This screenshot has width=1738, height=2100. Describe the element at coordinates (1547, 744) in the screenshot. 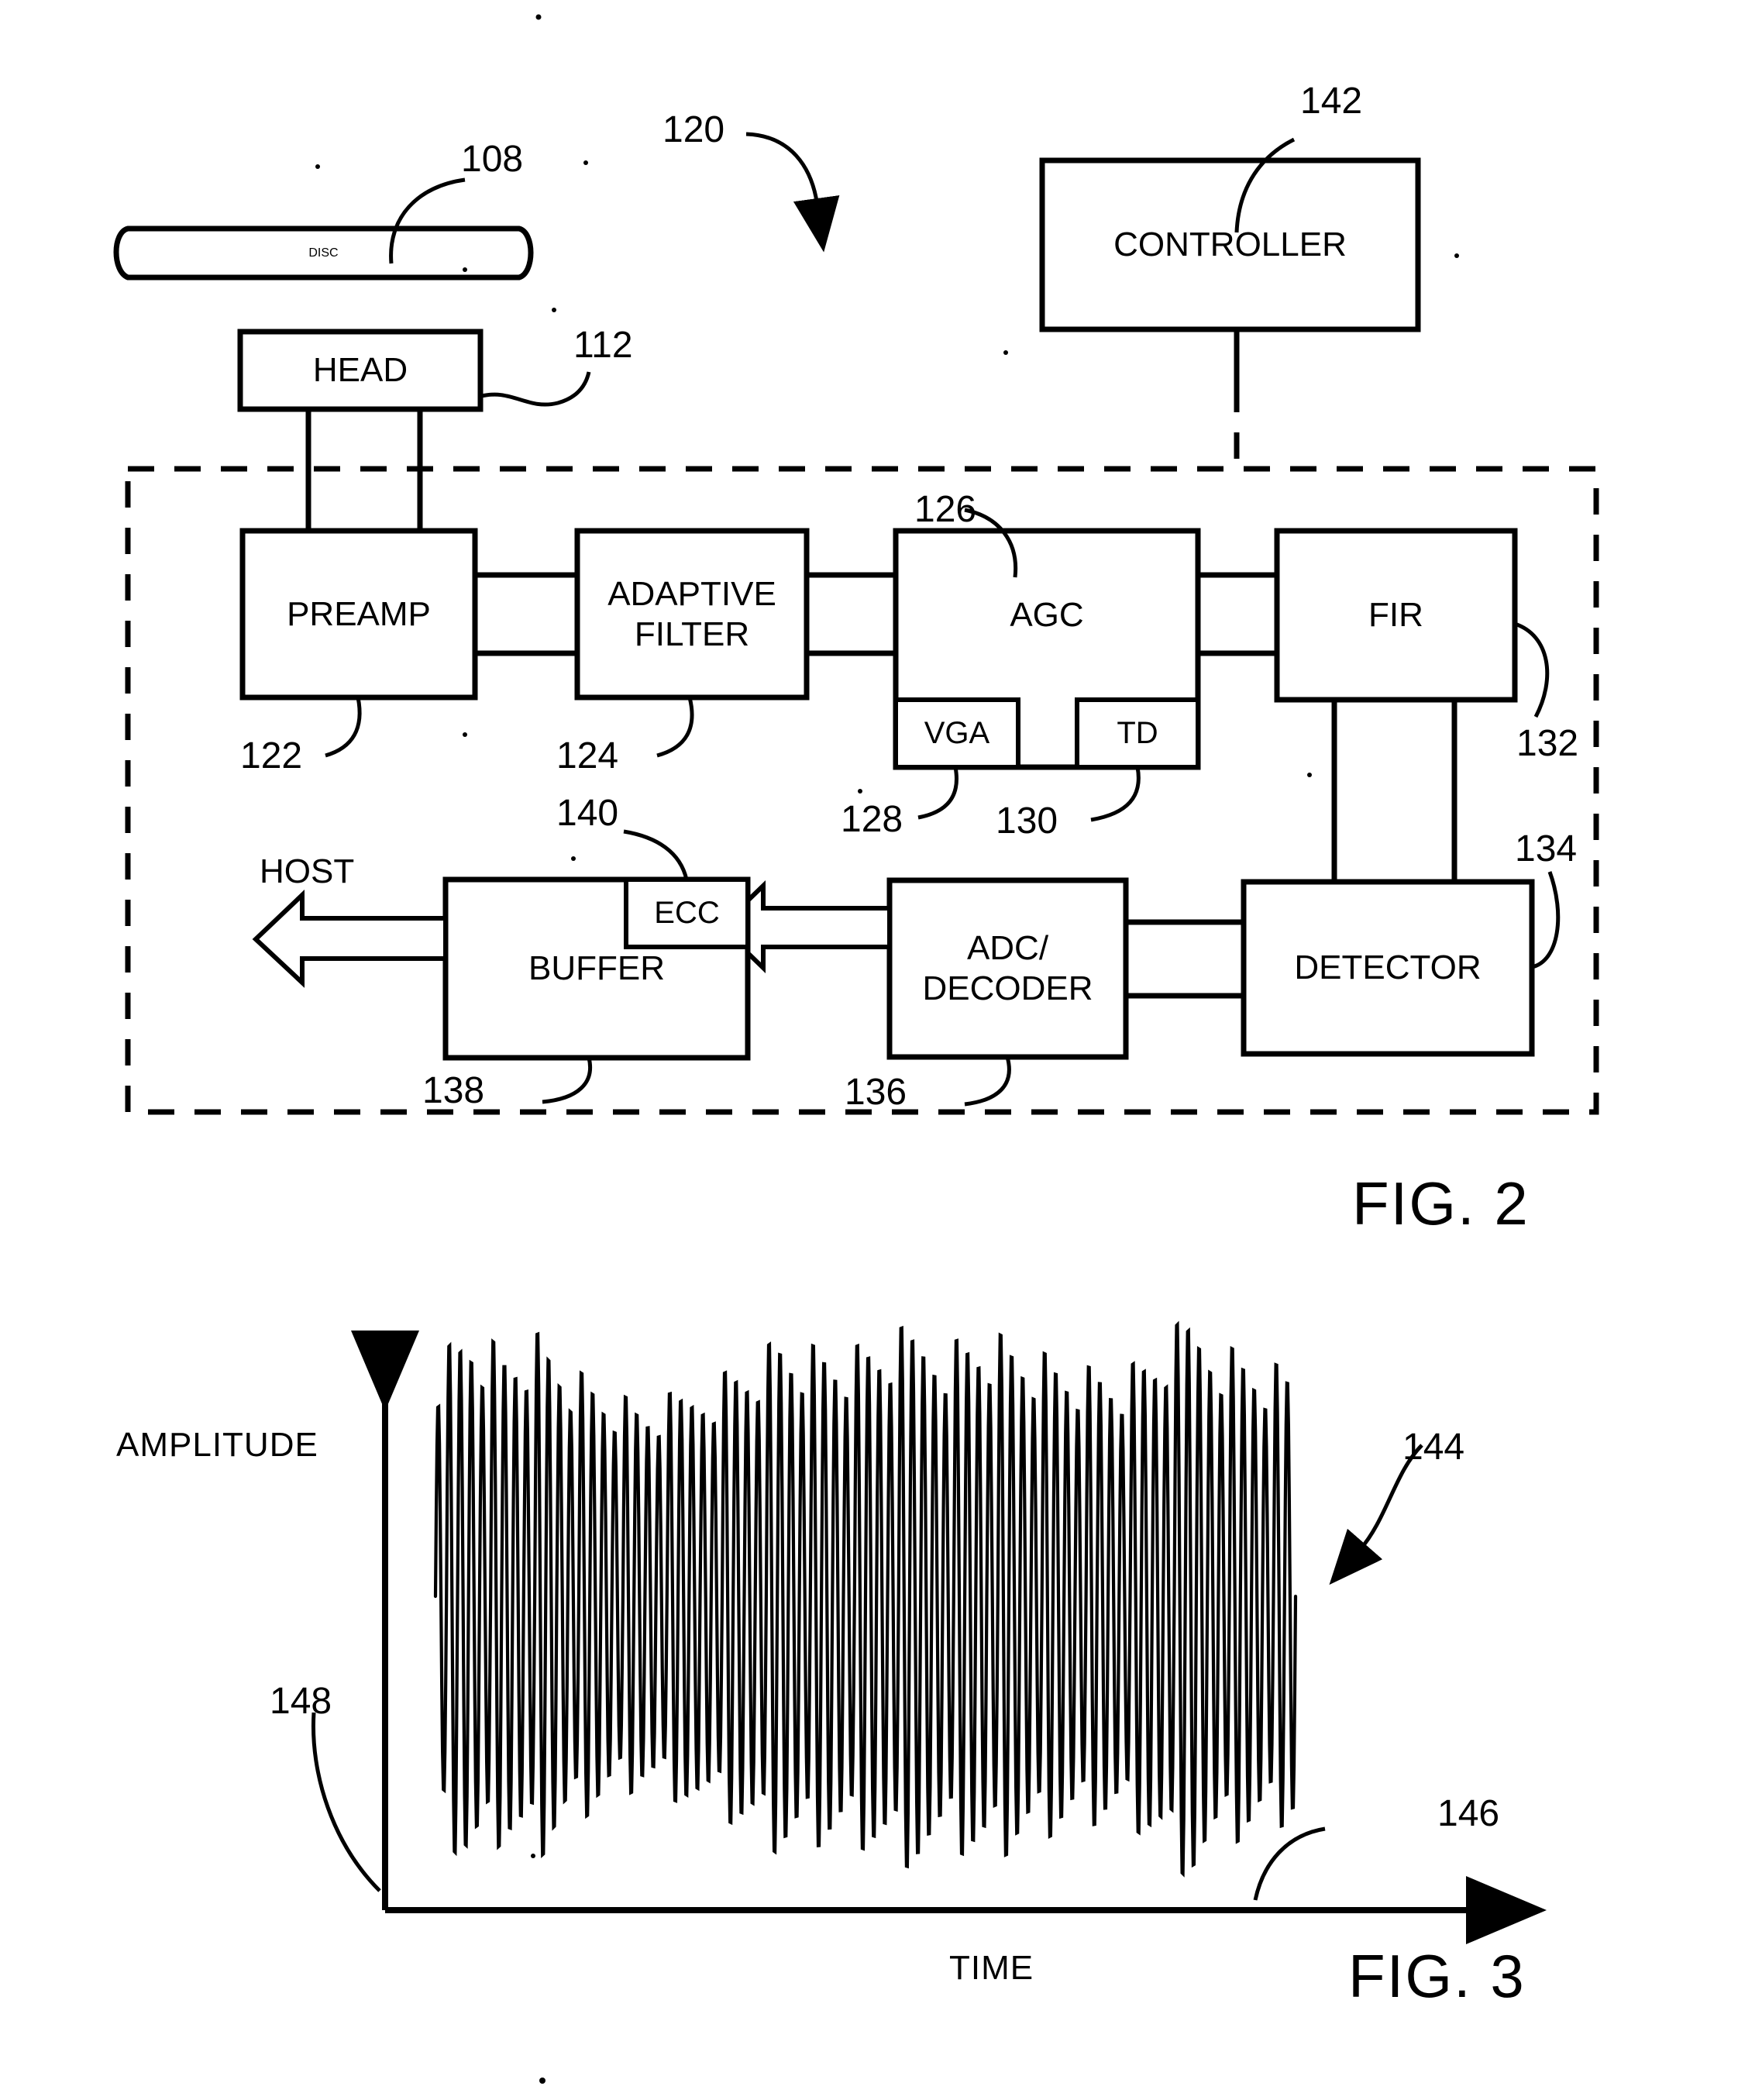

I see `ref-132: 132` at that location.